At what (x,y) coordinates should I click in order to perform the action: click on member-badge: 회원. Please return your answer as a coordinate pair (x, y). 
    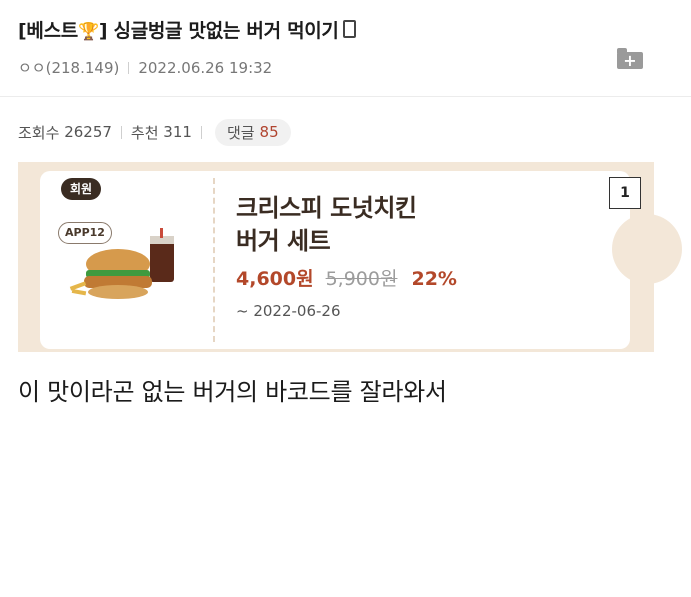
    Looking at the image, I should click on (81, 189).